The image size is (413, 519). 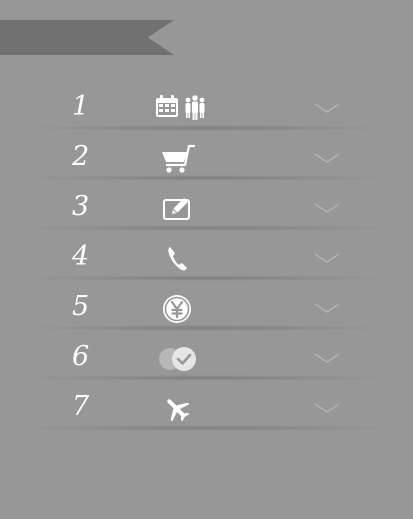 I want to click on step-number: 1, so click(x=81, y=106).